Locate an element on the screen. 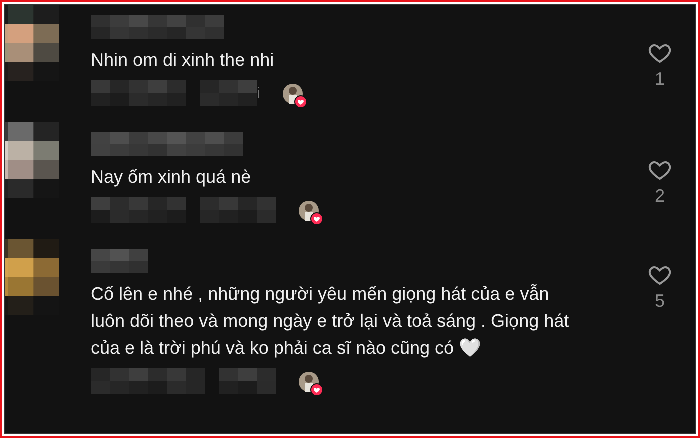 This screenshot has height=438, width=700. like-count: 1 is located at coordinates (659, 79).